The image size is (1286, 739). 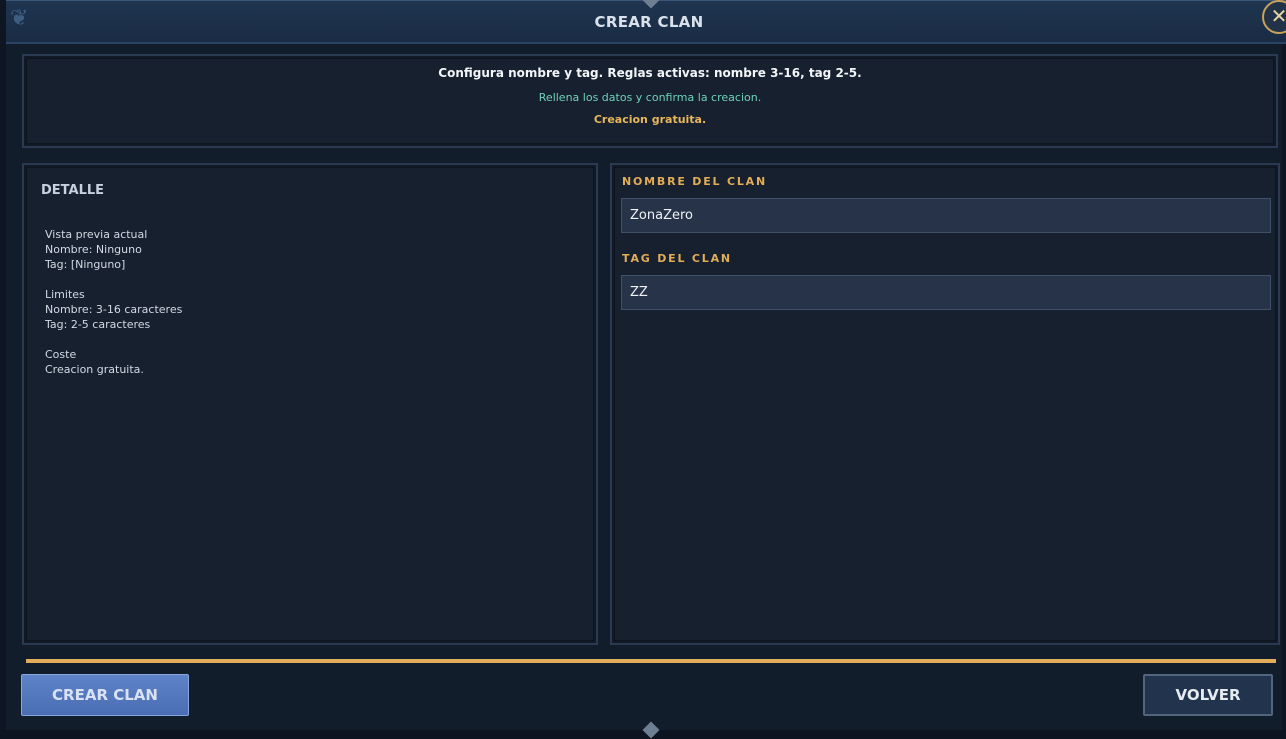 What do you see at coordinates (946, 292) in the screenshot?
I see `clan-tag-input` at bounding box center [946, 292].